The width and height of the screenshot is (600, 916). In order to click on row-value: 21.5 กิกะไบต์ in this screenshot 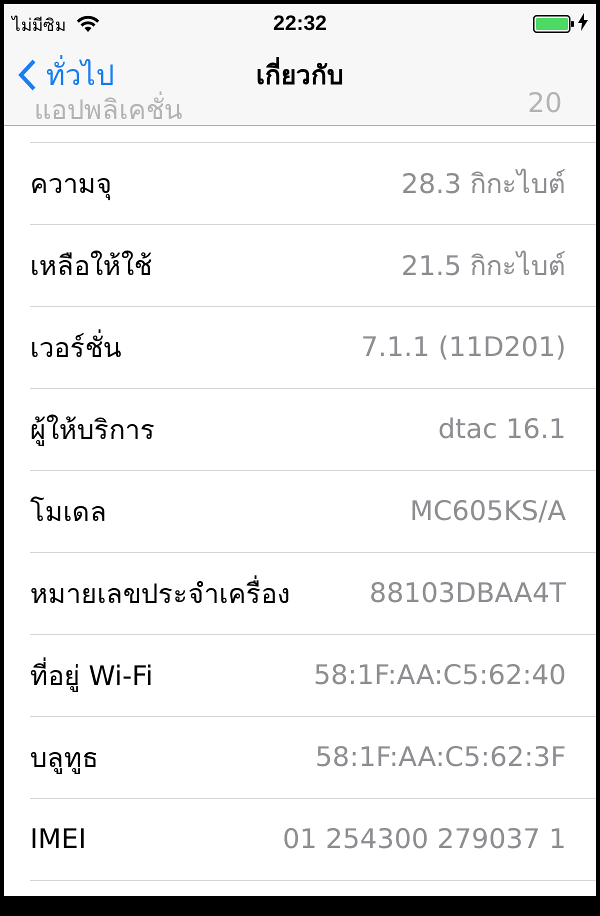, I will do `click(483, 267)`.